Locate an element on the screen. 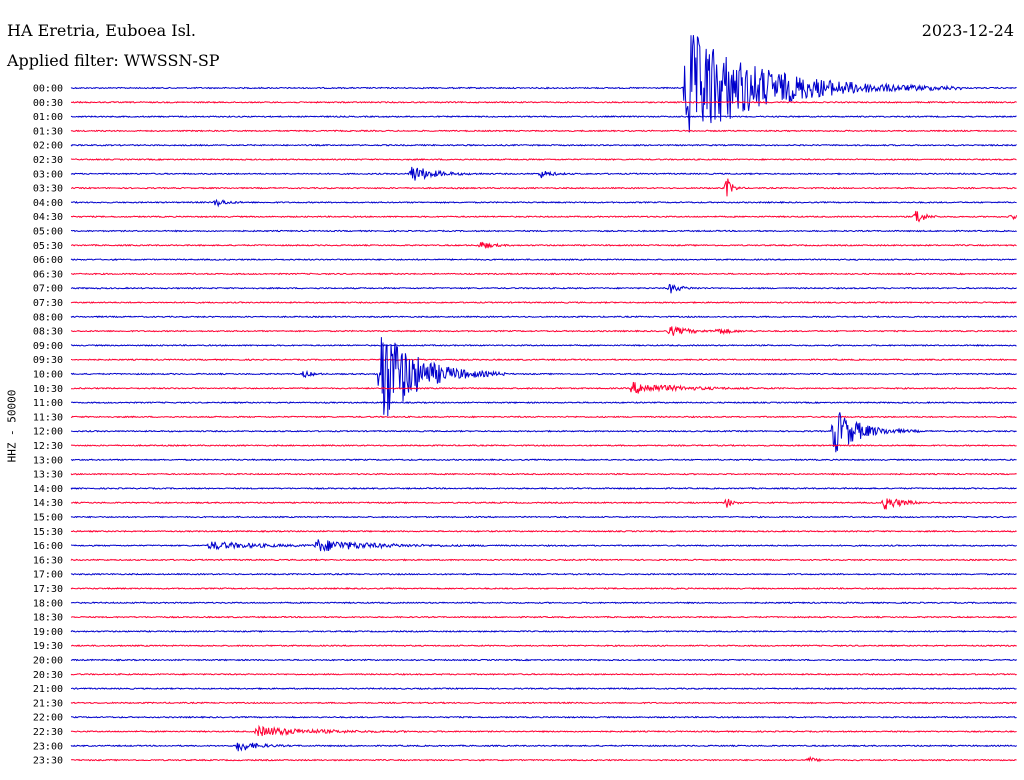  row-label: 00:00 is located at coordinates (48, 89).